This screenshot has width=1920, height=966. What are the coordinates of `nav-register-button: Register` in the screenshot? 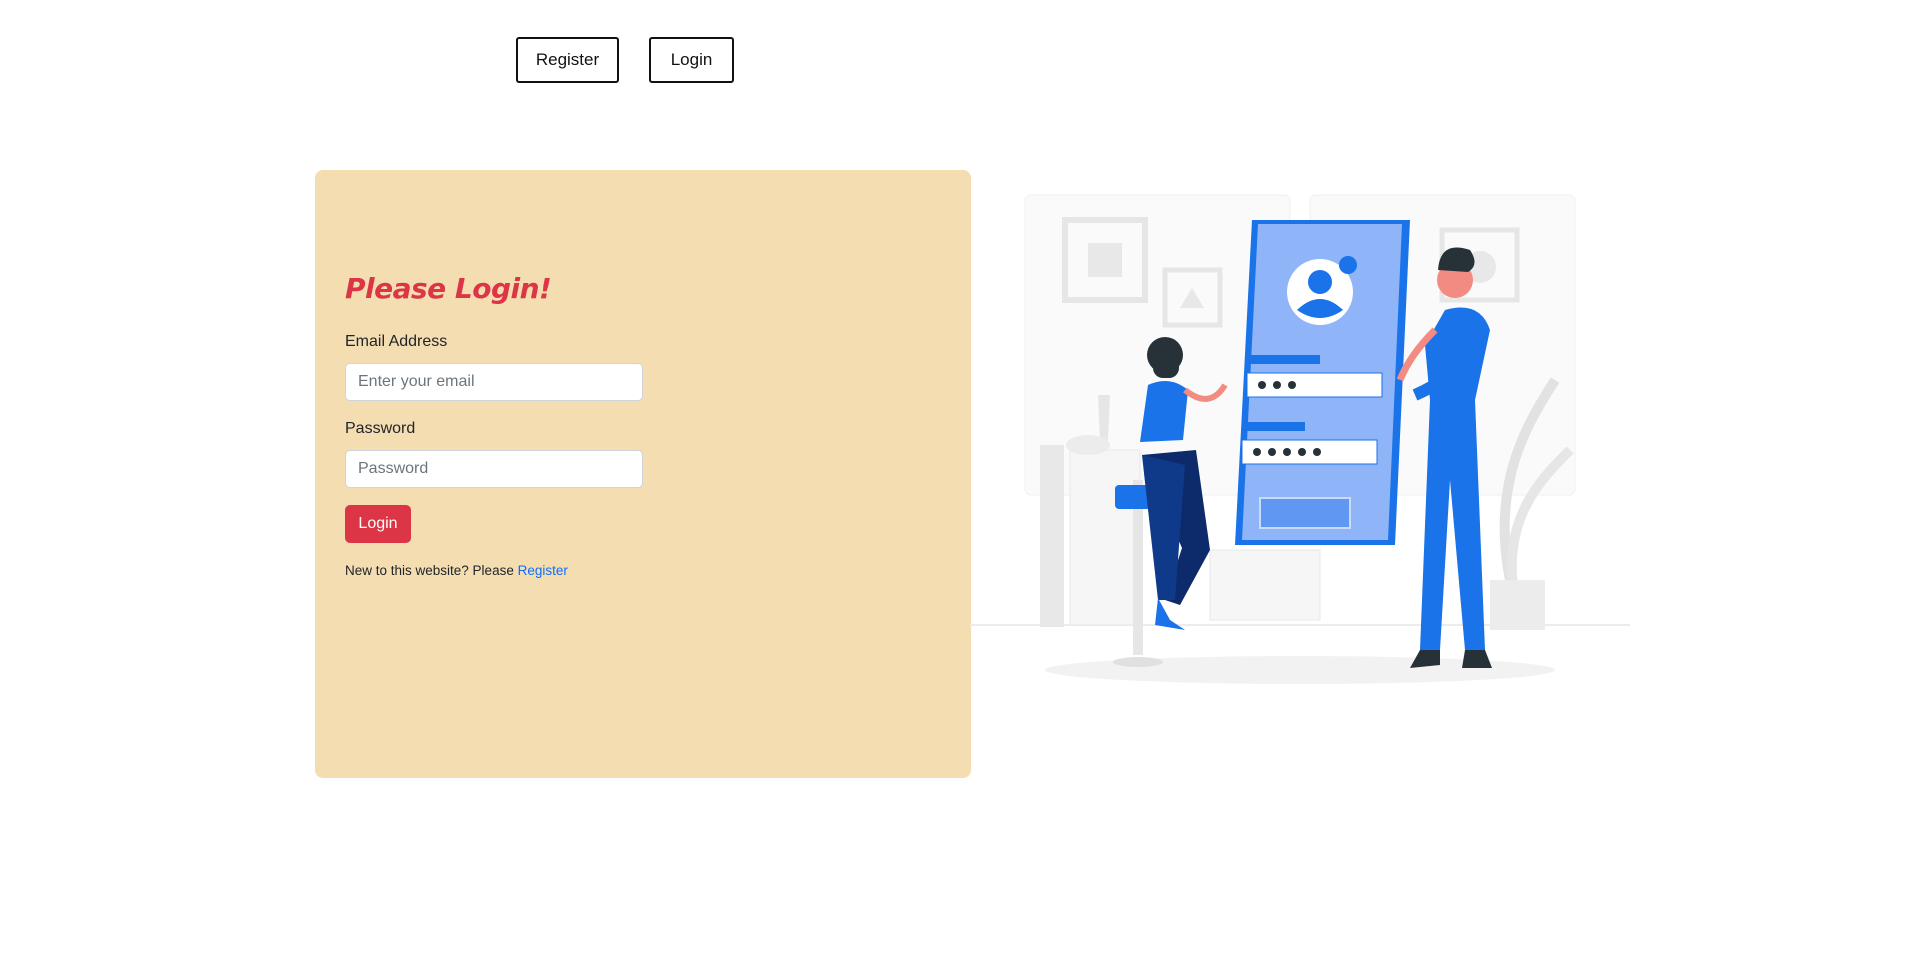 It's located at (567, 60).